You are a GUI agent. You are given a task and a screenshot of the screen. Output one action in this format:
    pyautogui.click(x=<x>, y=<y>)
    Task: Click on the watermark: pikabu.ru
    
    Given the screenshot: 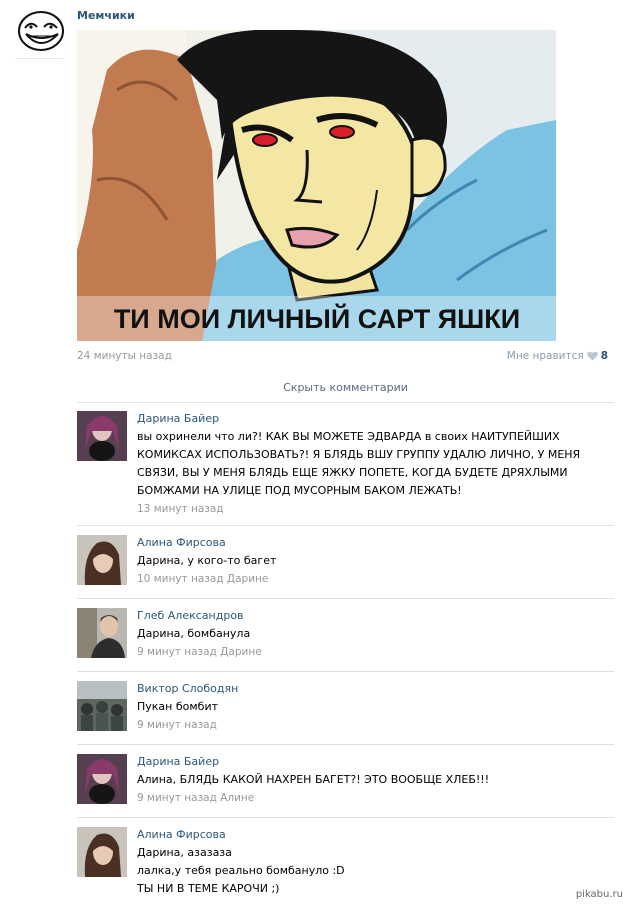 What is the action you would take?
    pyautogui.click(x=599, y=894)
    